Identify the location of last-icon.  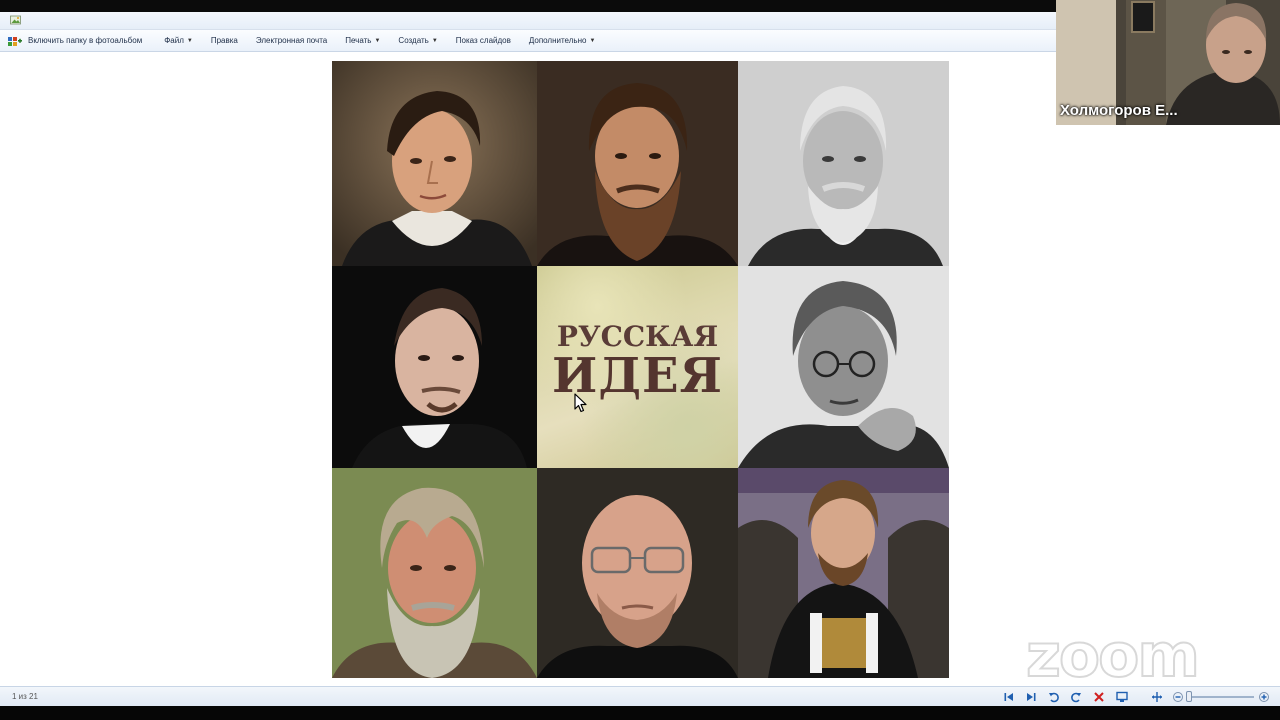
(1031, 697).